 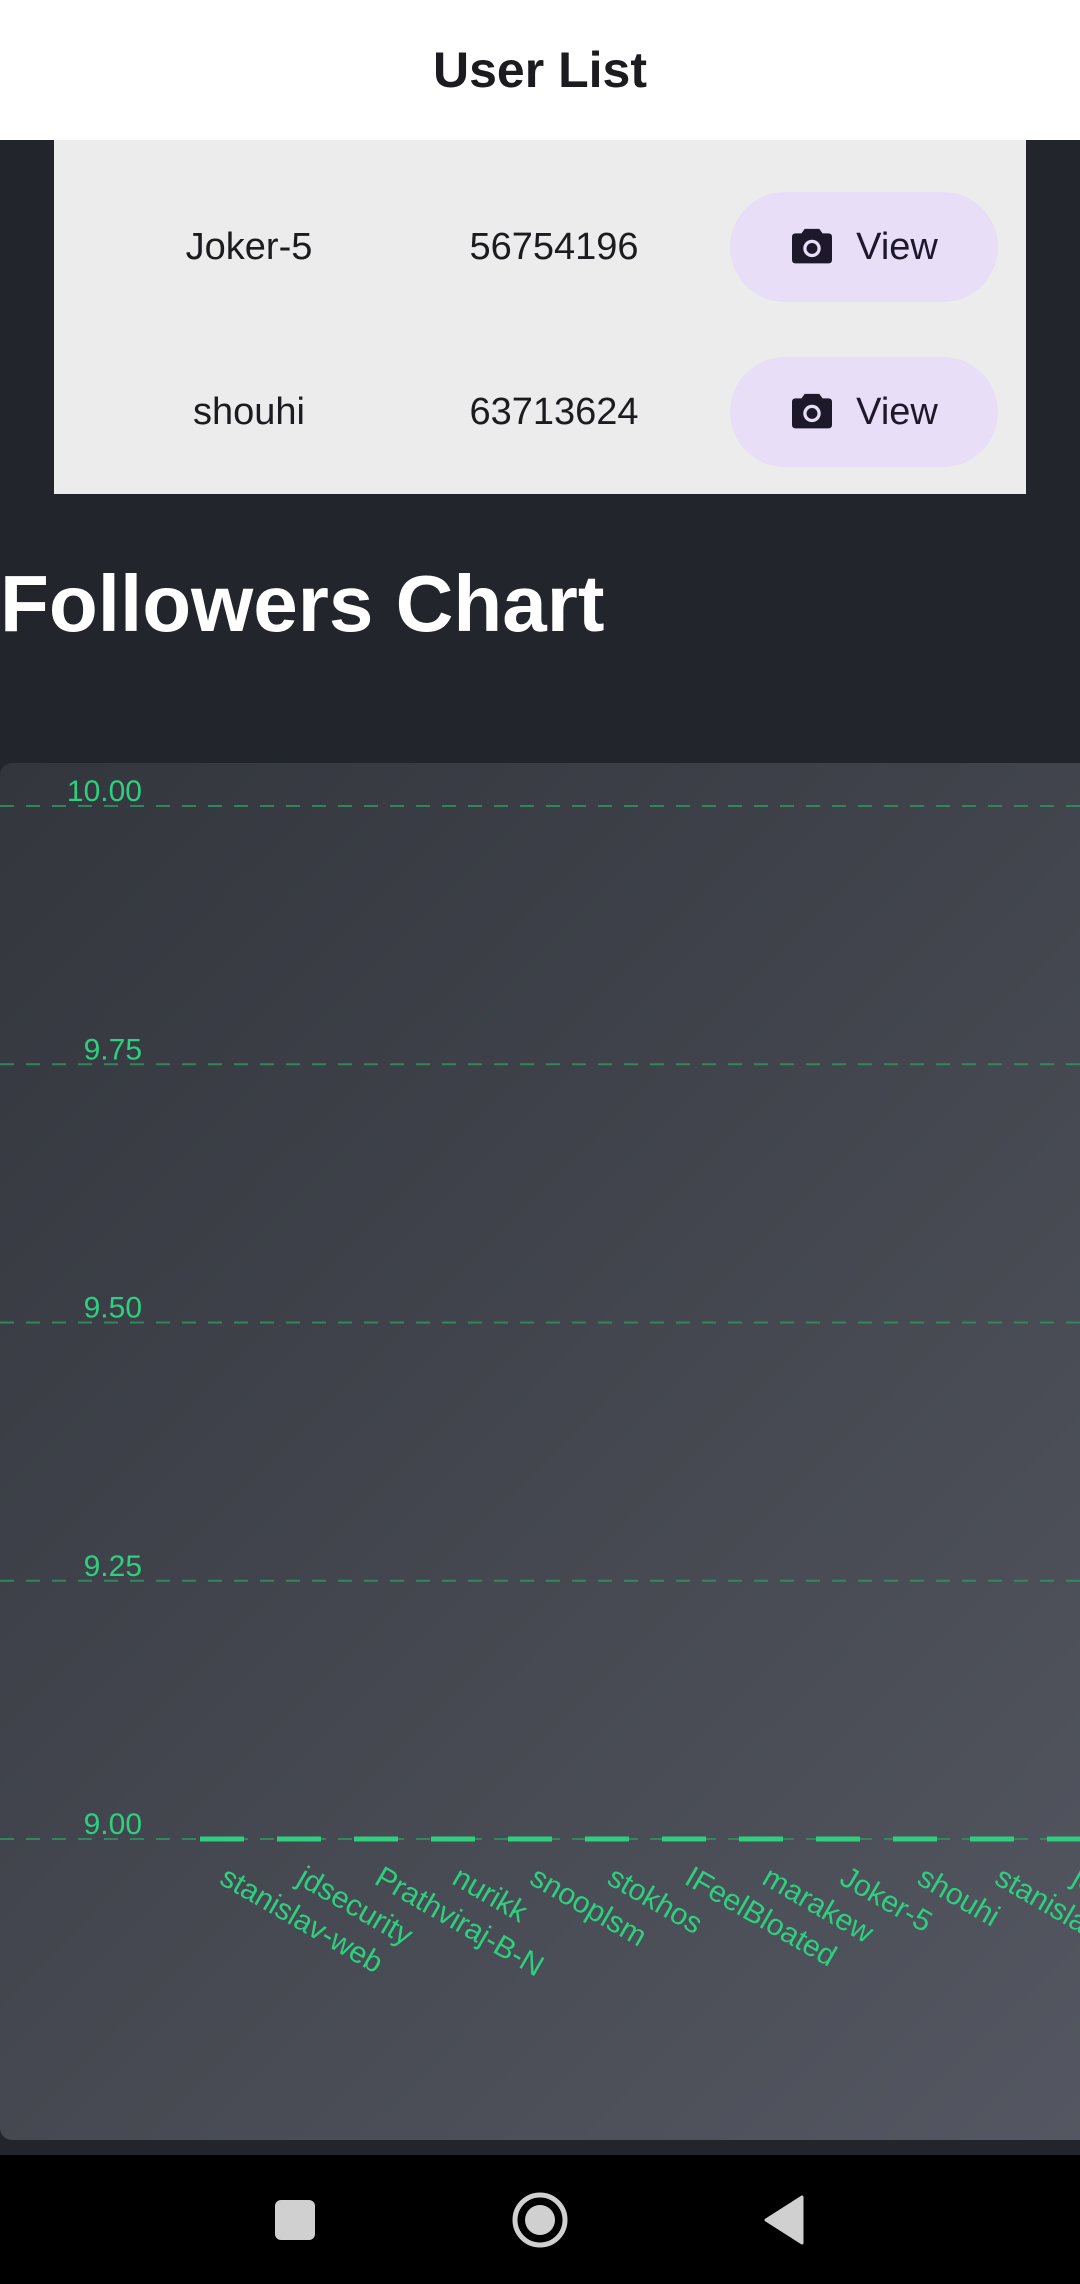 I want to click on page-title: User List, so click(x=540, y=70).